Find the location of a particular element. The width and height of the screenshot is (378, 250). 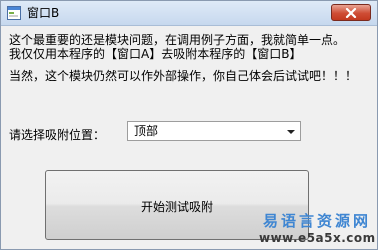

position-select: 顶部 is located at coordinates (214, 131).